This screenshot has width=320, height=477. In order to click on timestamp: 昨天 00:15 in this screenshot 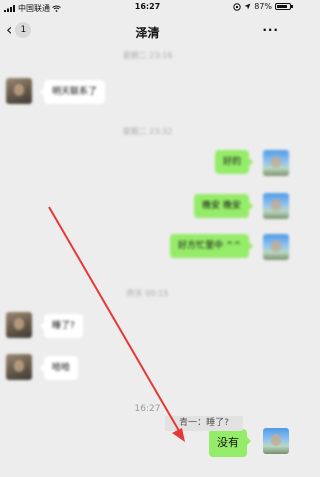, I will do `click(147, 293)`.